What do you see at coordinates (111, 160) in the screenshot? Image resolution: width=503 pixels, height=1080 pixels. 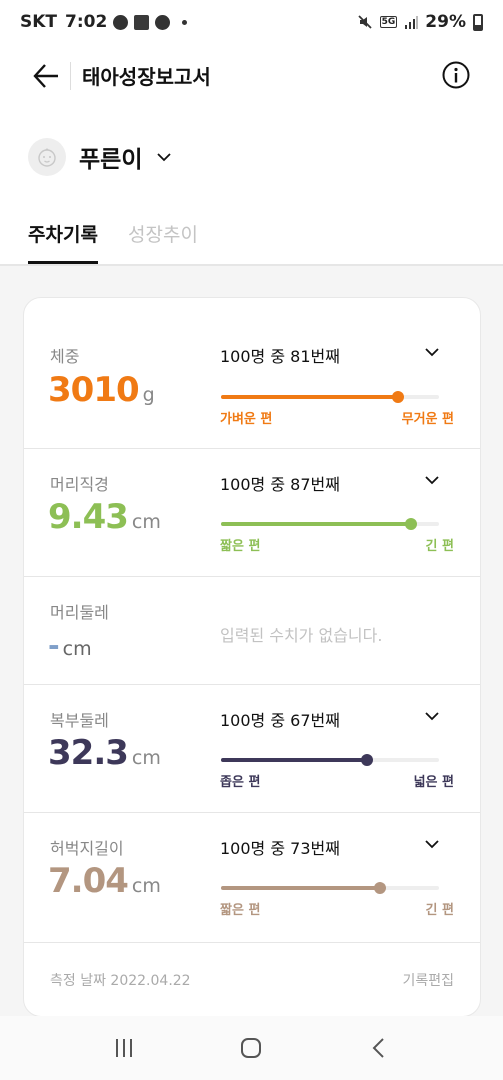 I see `profile-name: 푸른이` at bounding box center [111, 160].